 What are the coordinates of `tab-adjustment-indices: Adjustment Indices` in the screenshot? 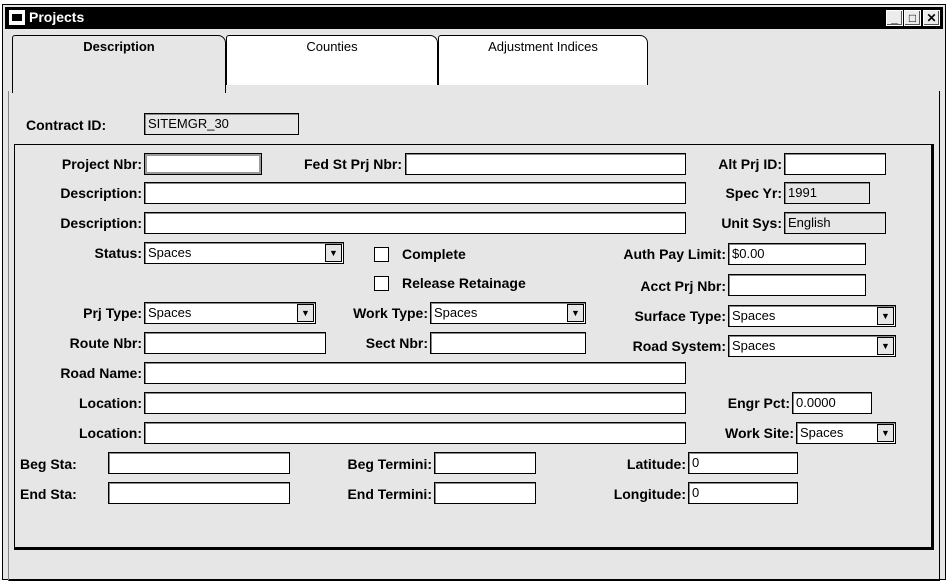 It's located at (543, 60).